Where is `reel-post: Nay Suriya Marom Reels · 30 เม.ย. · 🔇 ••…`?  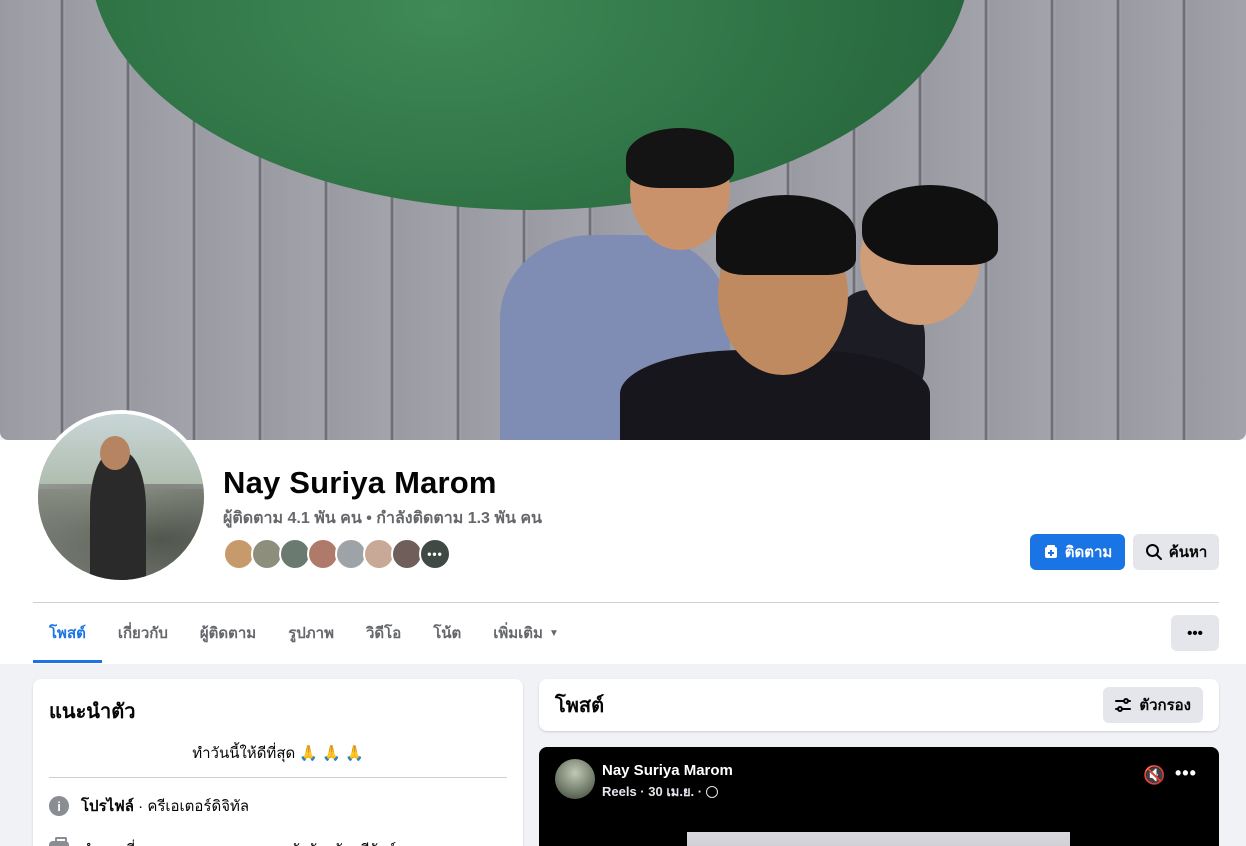 reel-post: Nay Suriya Marom Reels · 30 เม.ย. · 🔇 ••… is located at coordinates (879, 796).